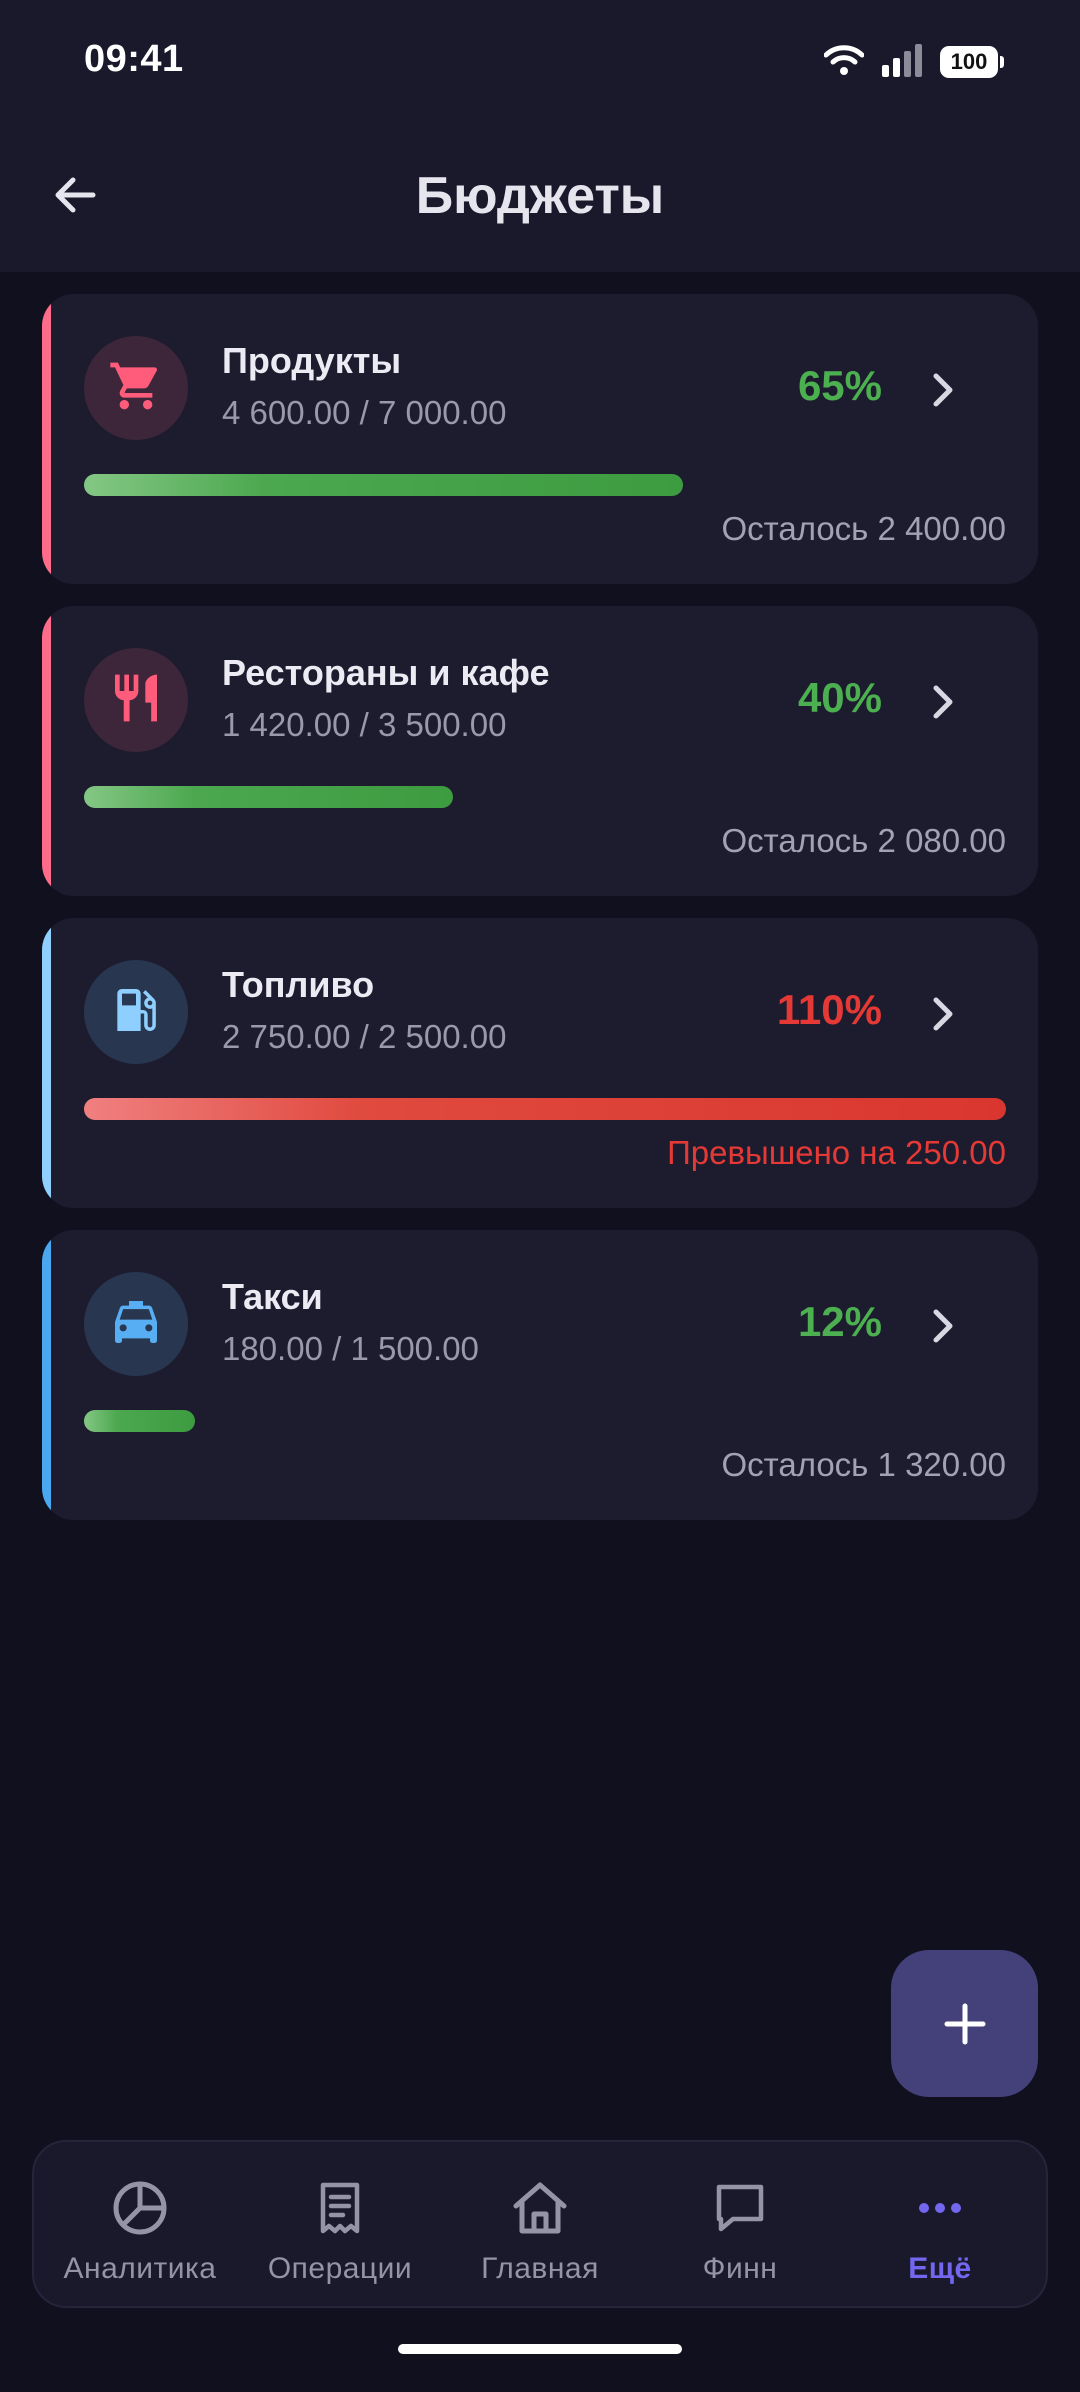 This screenshot has height=2392, width=1080. What do you see at coordinates (740, 2268) in the screenshot?
I see `nav-label: Финн` at bounding box center [740, 2268].